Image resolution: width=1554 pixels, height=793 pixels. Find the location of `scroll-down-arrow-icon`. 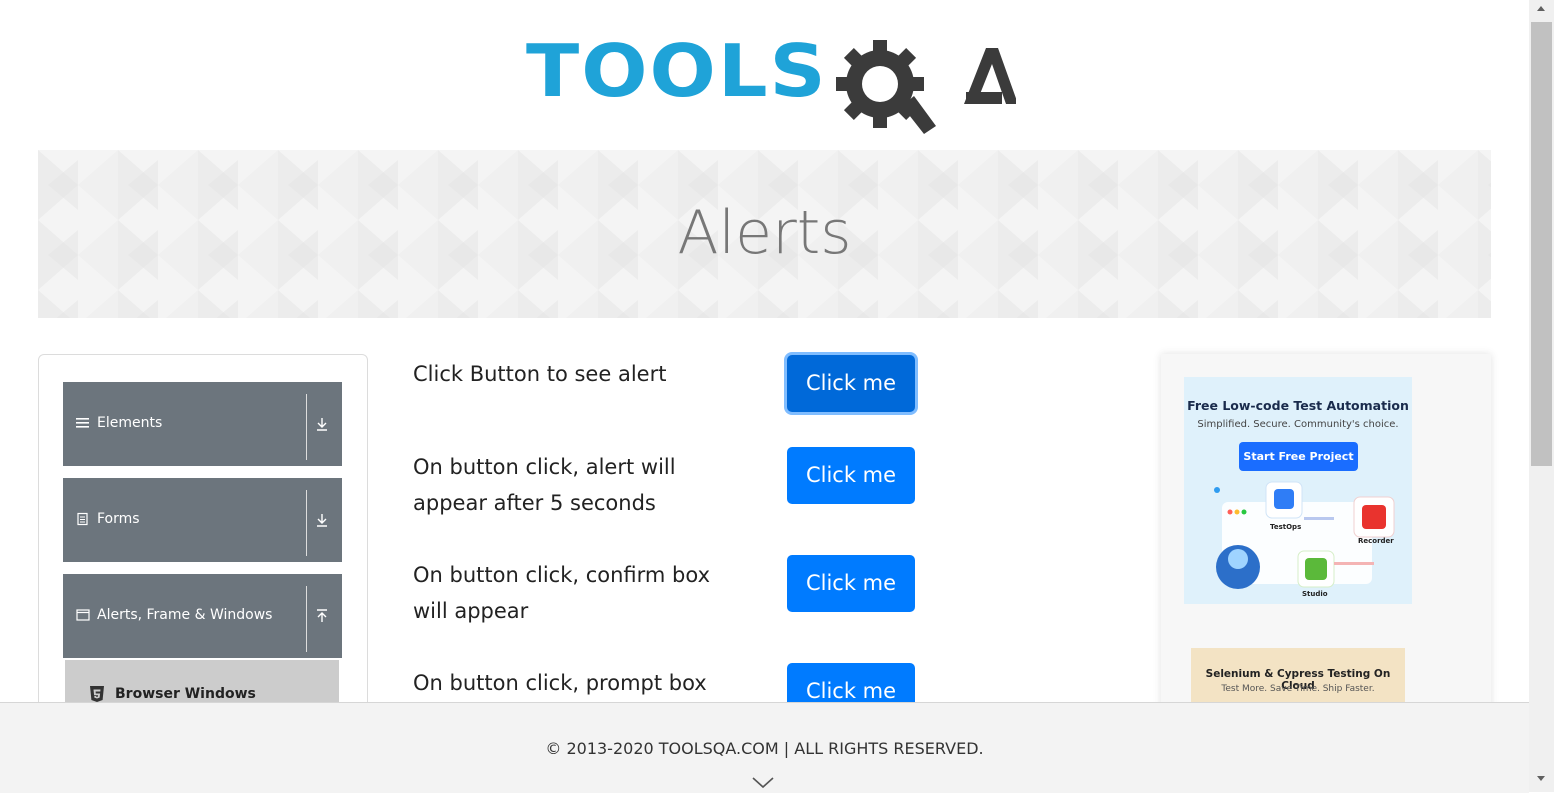

scroll-down-arrow-icon is located at coordinates (1541, 778).